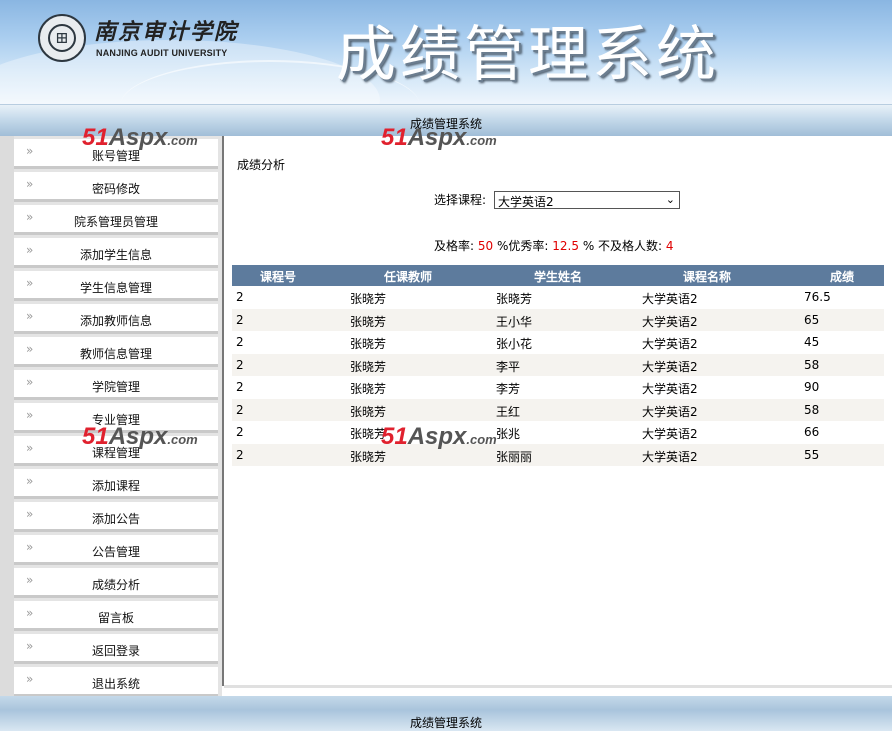 The height and width of the screenshot is (731, 892). I want to click on table-cell: 王小华, so click(514, 321).